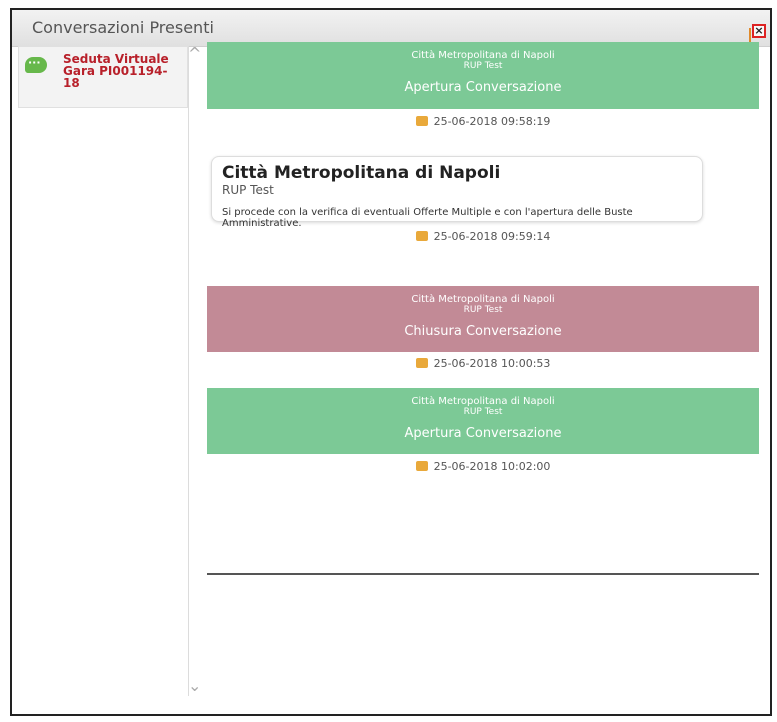  Describe the element at coordinates (194, 685) in the screenshot. I see `scroll-down-arrow: ⌄` at that location.